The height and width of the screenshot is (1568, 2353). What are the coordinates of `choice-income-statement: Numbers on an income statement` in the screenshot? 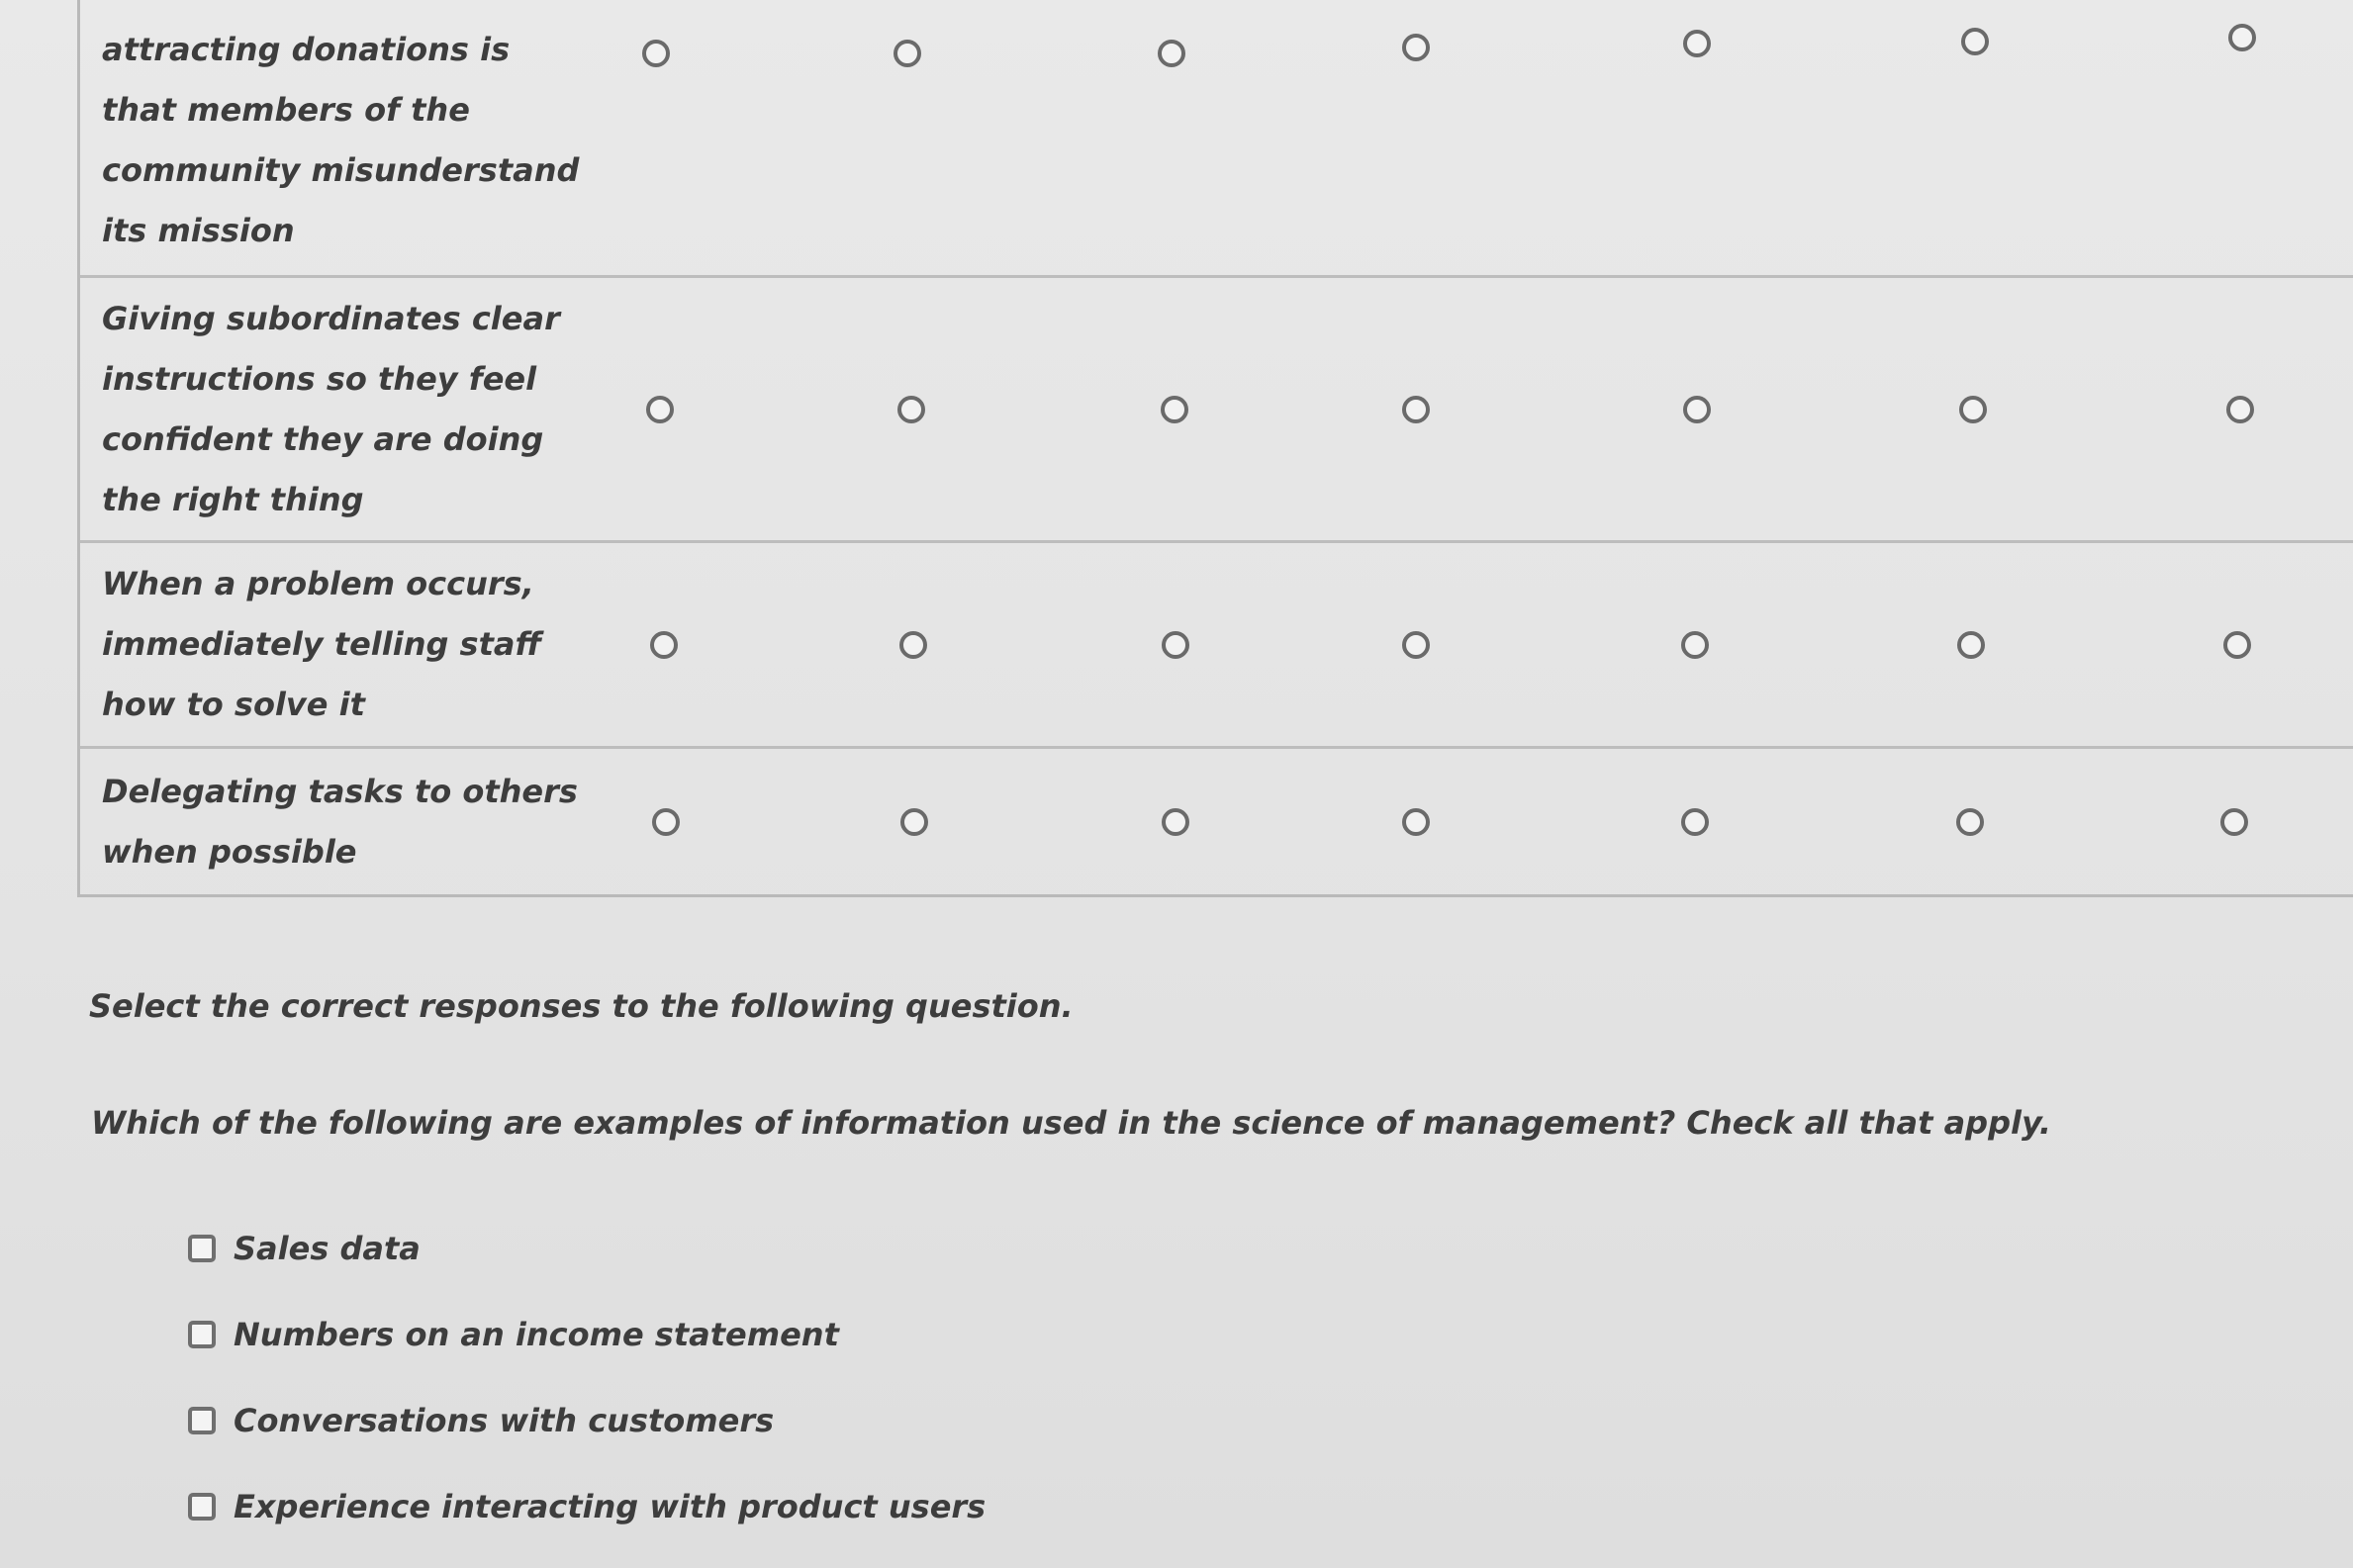 It's located at (587, 1334).